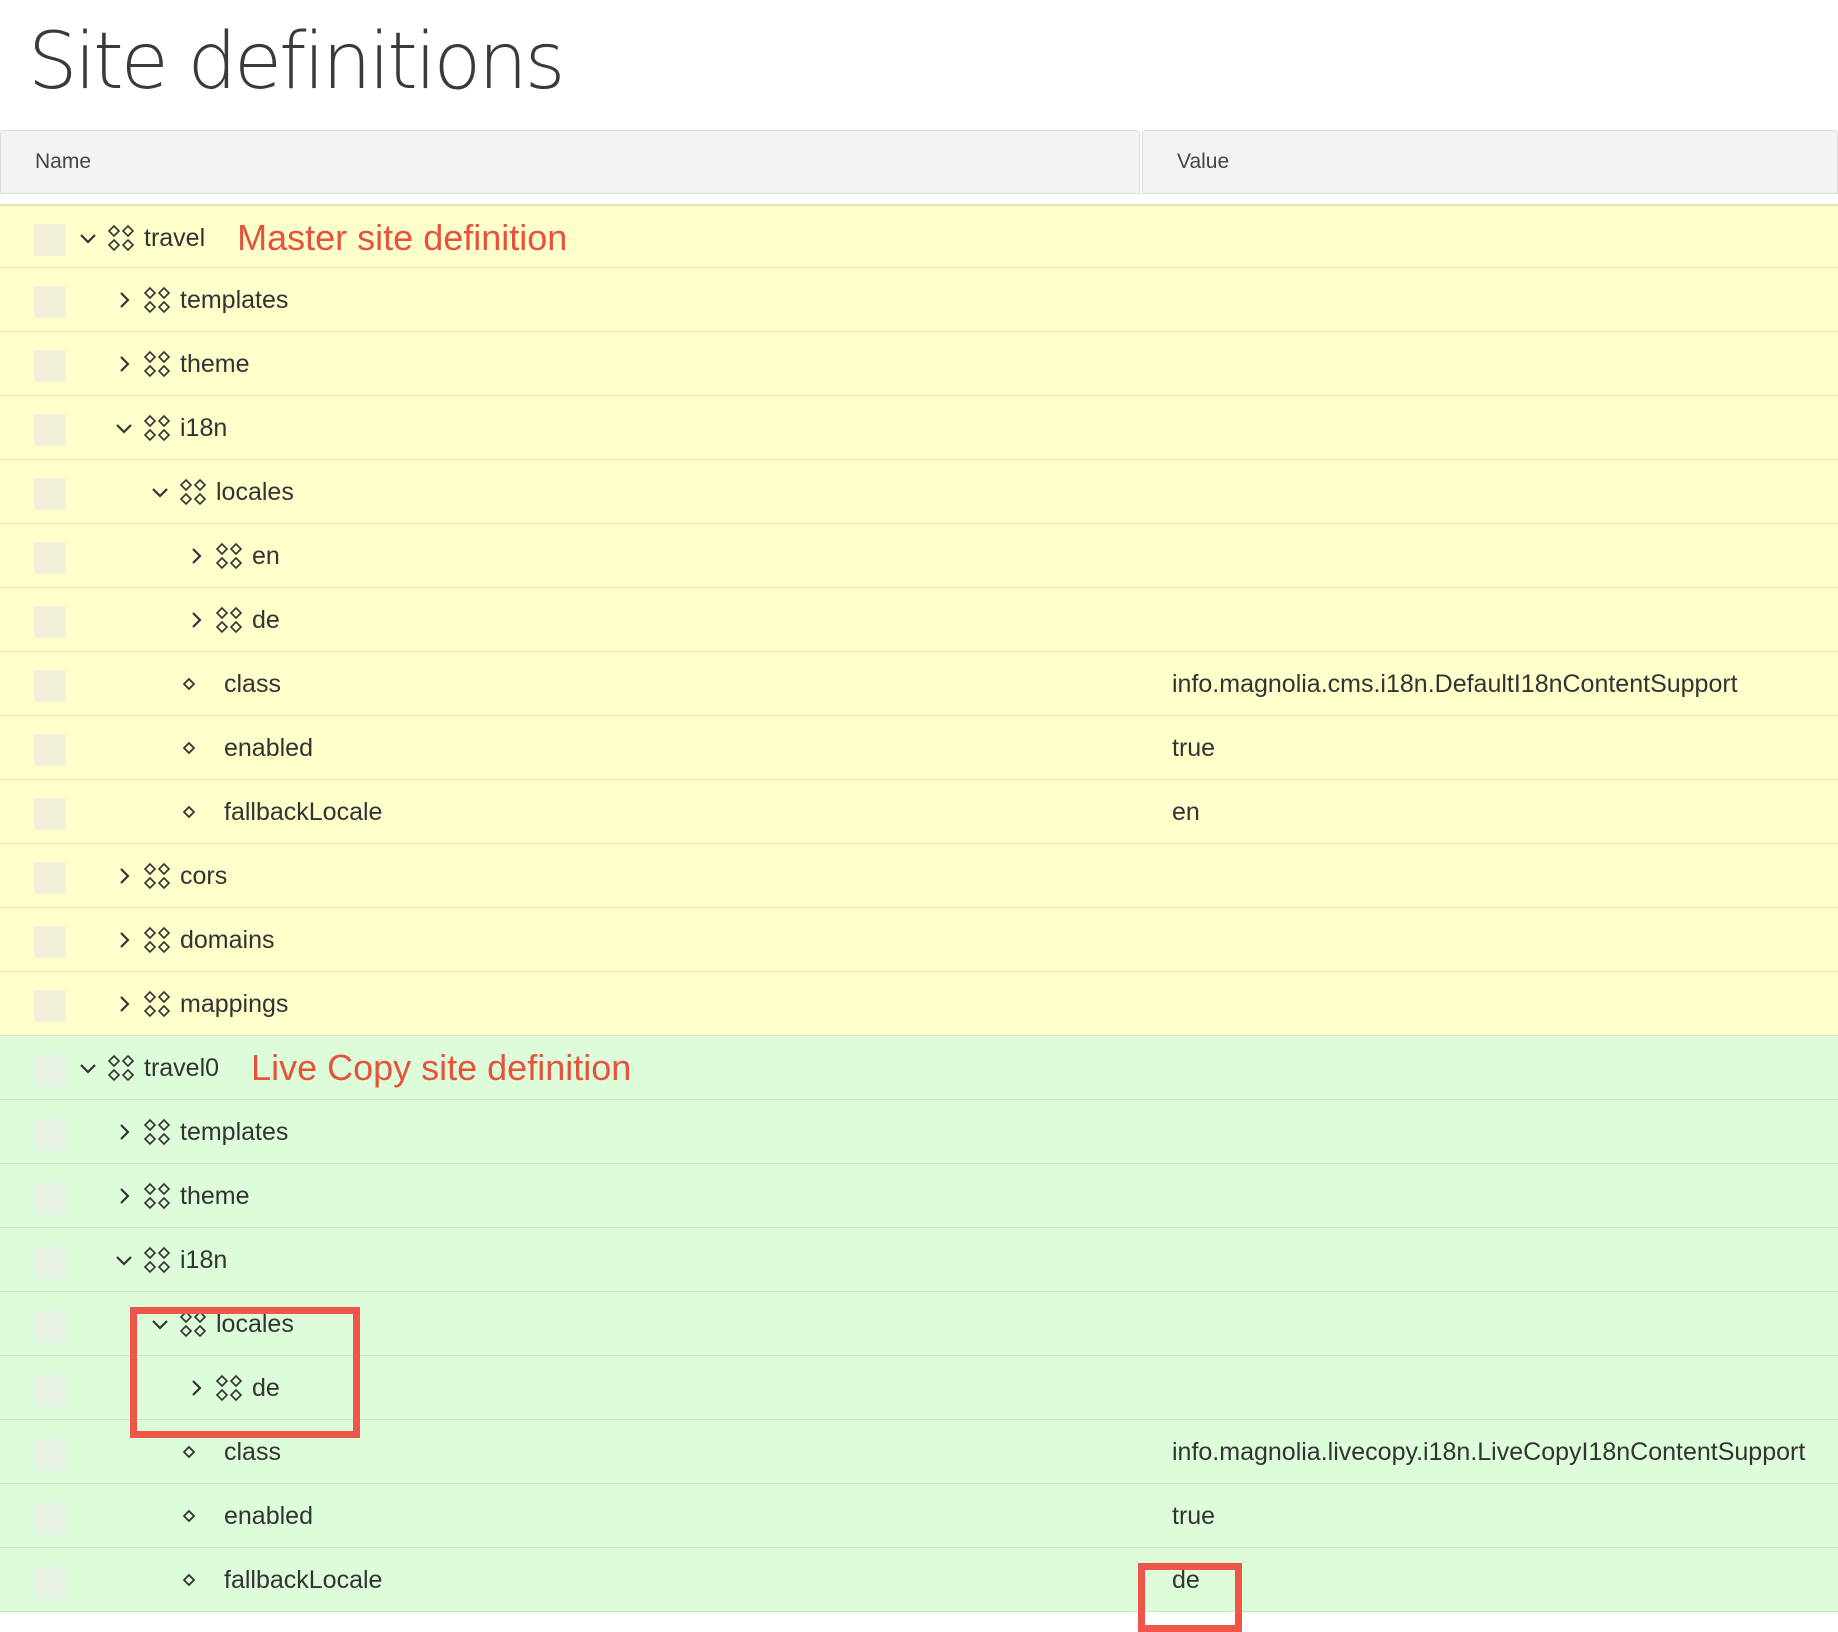 The width and height of the screenshot is (1838, 1632). What do you see at coordinates (227, 939) in the screenshot?
I see `node-label: domains` at bounding box center [227, 939].